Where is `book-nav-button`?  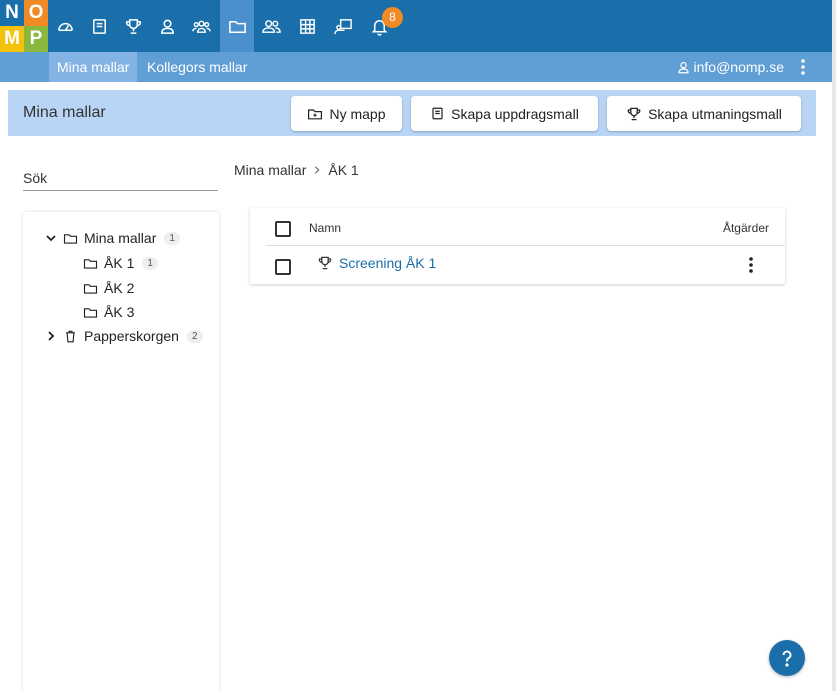
book-nav-button is located at coordinates (99, 26).